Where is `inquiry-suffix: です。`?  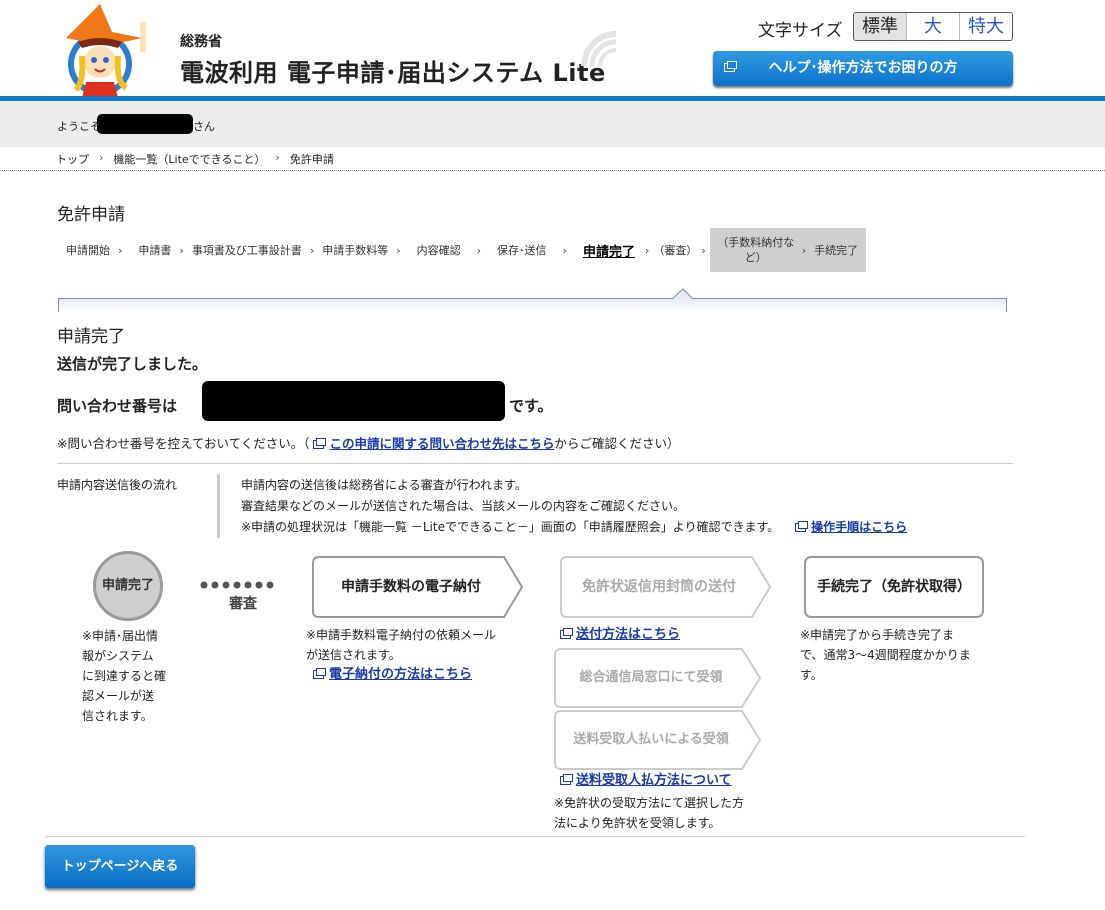 inquiry-suffix: です。 is located at coordinates (531, 406).